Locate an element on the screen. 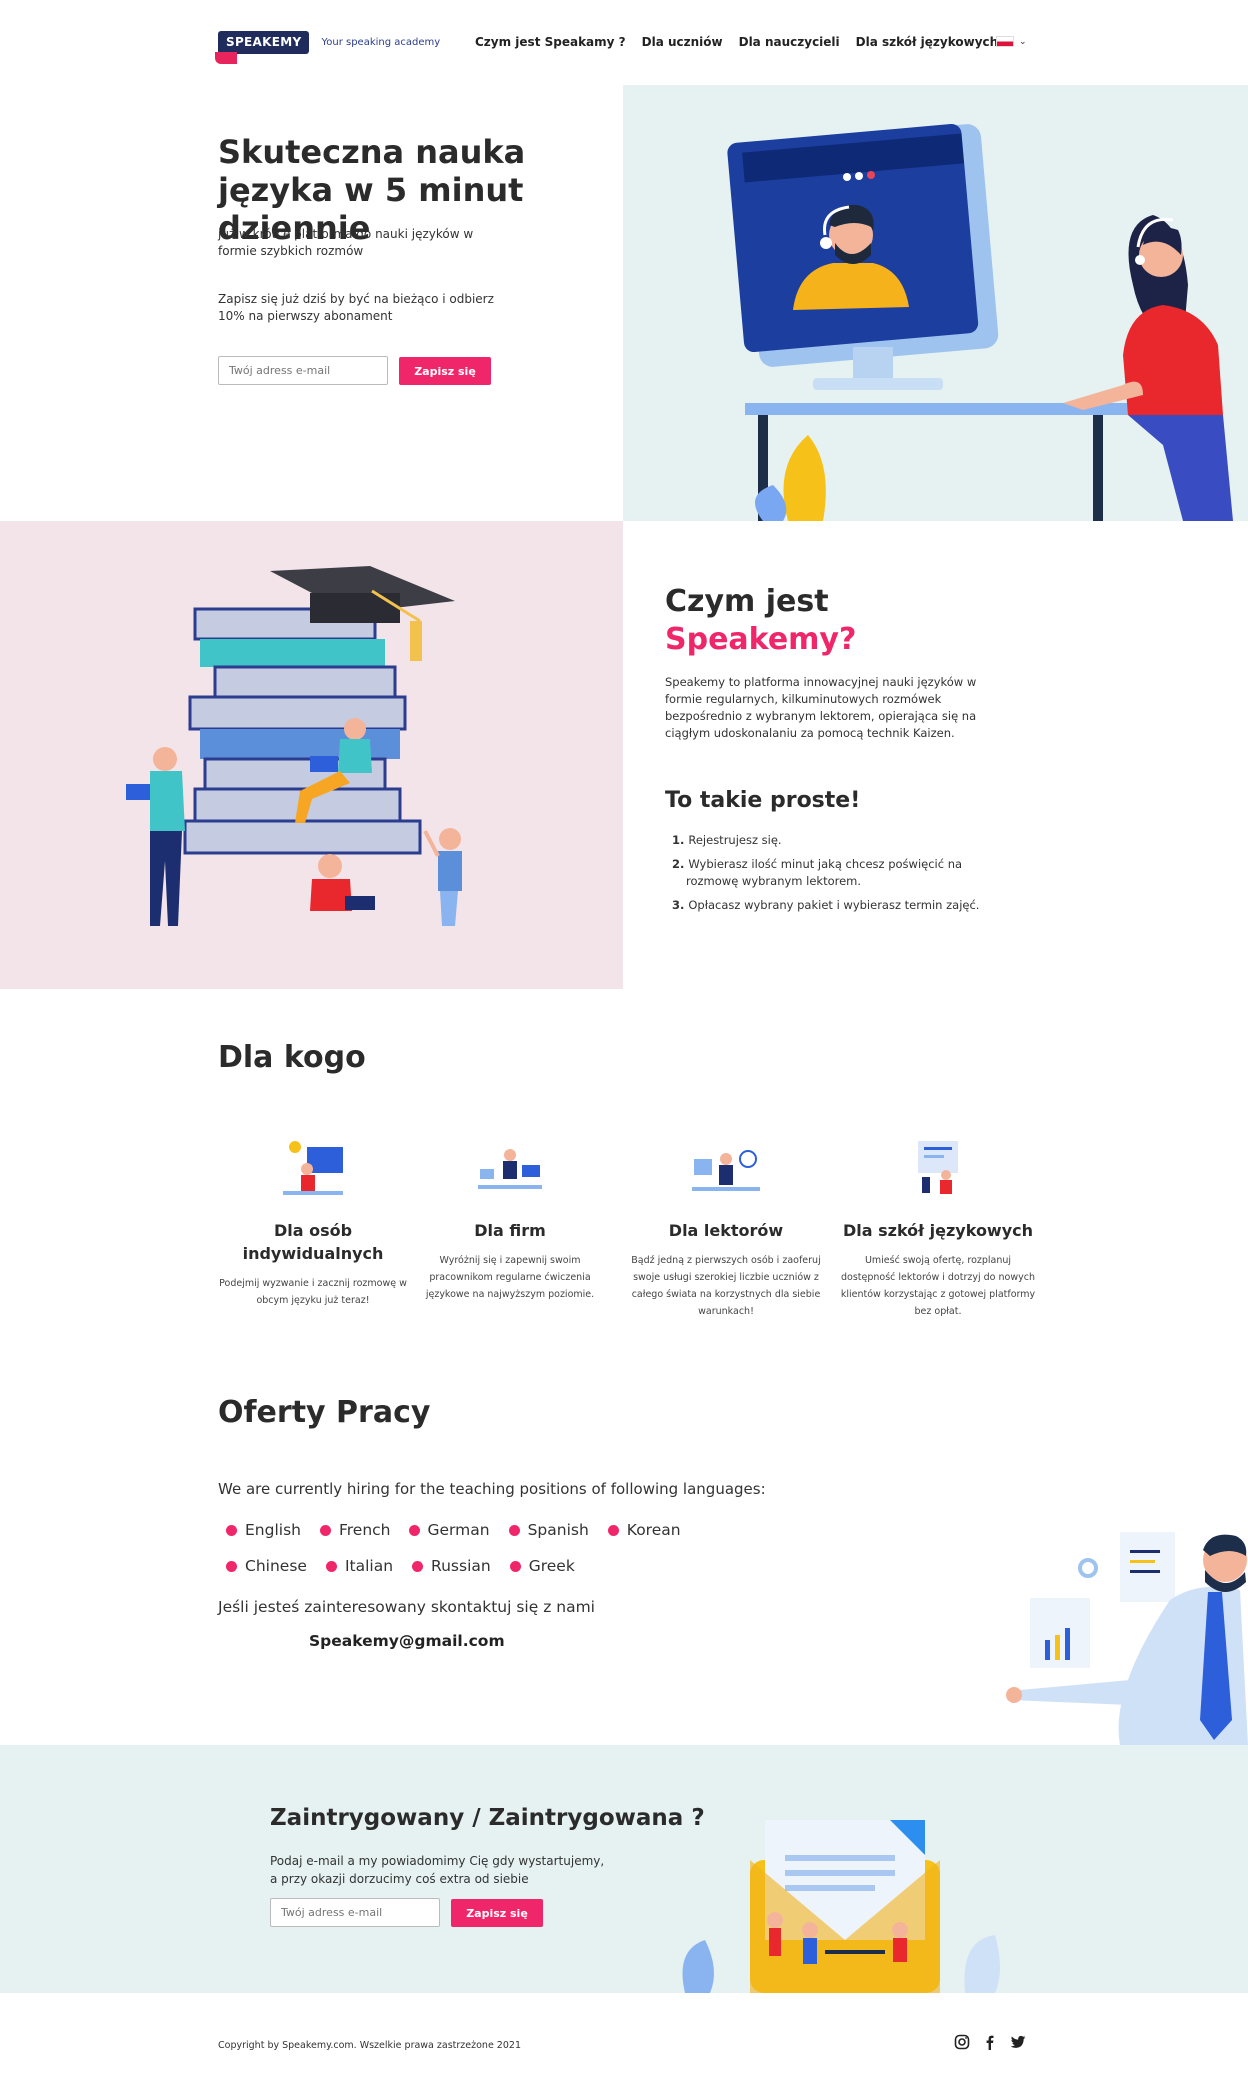 This screenshot has width=1248, height=2079. languages-row-1: English French German Spanish Korean is located at coordinates (463, 1530).